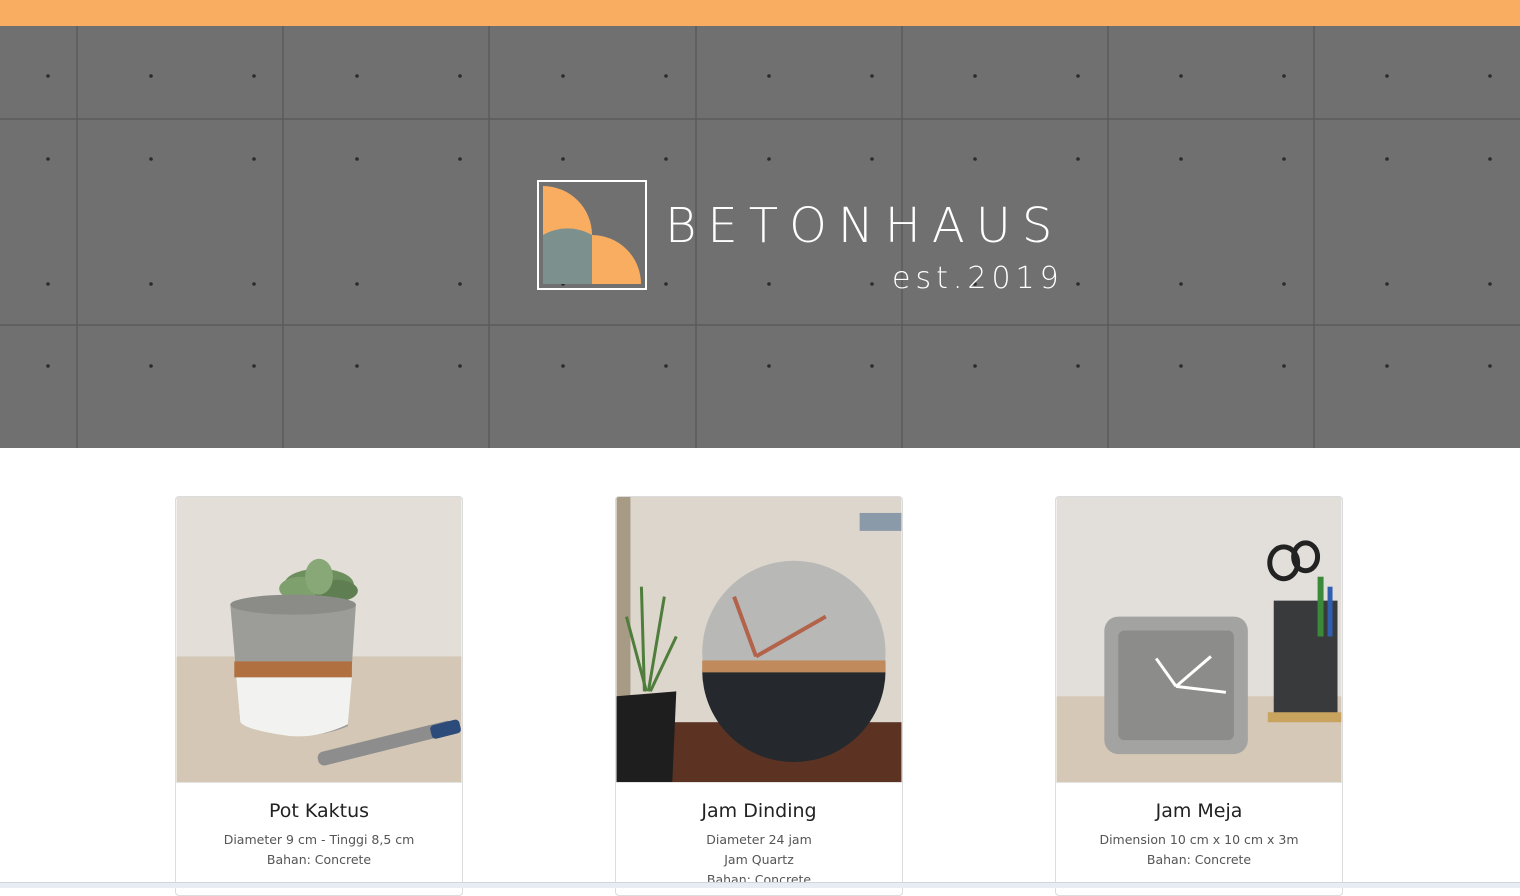 This screenshot has width=1520, height=896. Describe the element at coordinates (978, 278) in the screenshot. I see `brand-established: est.2019` at that location.